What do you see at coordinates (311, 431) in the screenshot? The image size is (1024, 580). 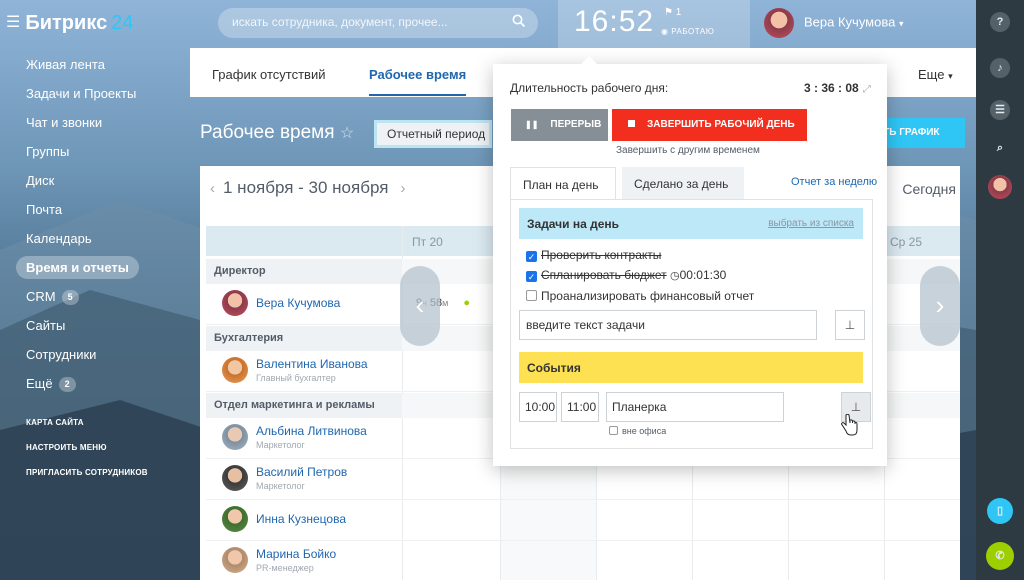 I see `person-name: Альбина Литвинова` at bounding box center [311, 431].